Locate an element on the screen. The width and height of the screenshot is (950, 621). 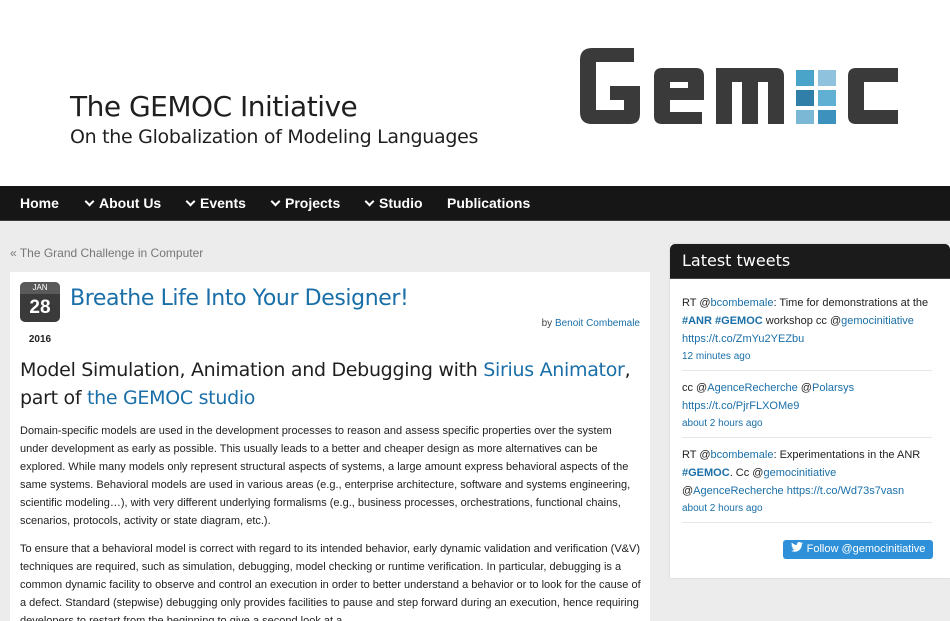
nav-about-us: About Us is located at coordinates (123, 203).